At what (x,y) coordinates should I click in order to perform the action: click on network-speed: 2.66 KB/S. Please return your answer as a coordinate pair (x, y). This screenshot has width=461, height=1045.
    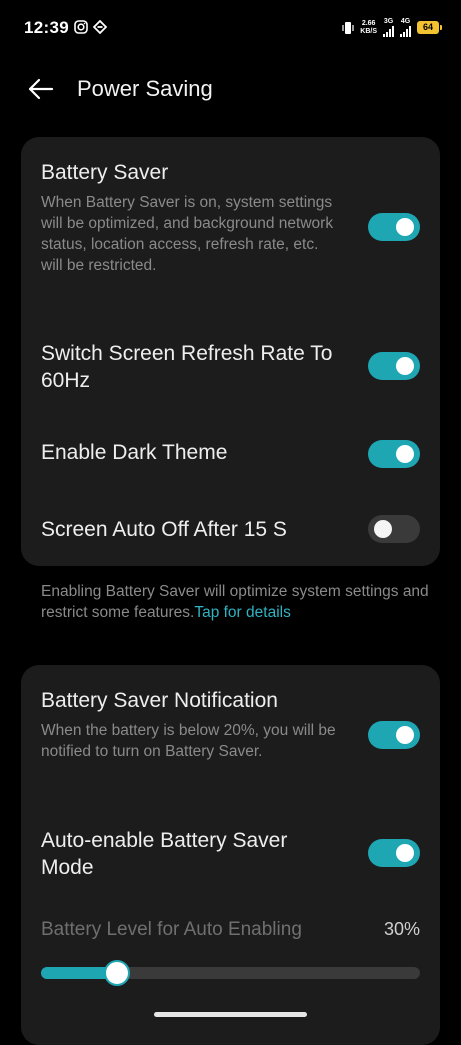
    Looking at the image, I should click on (368, 27).